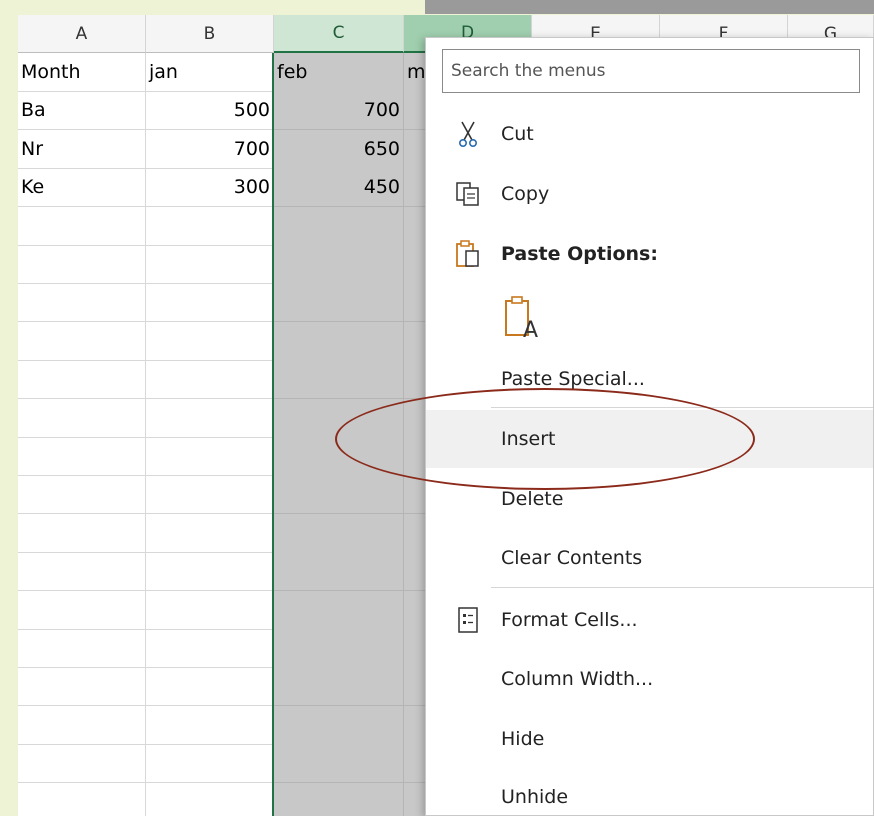 The height and width of the screenshot is (816, 874). Describe the element at coordinates (532, 499) in the screenshot. I see `delete-label: Delete` at that location.